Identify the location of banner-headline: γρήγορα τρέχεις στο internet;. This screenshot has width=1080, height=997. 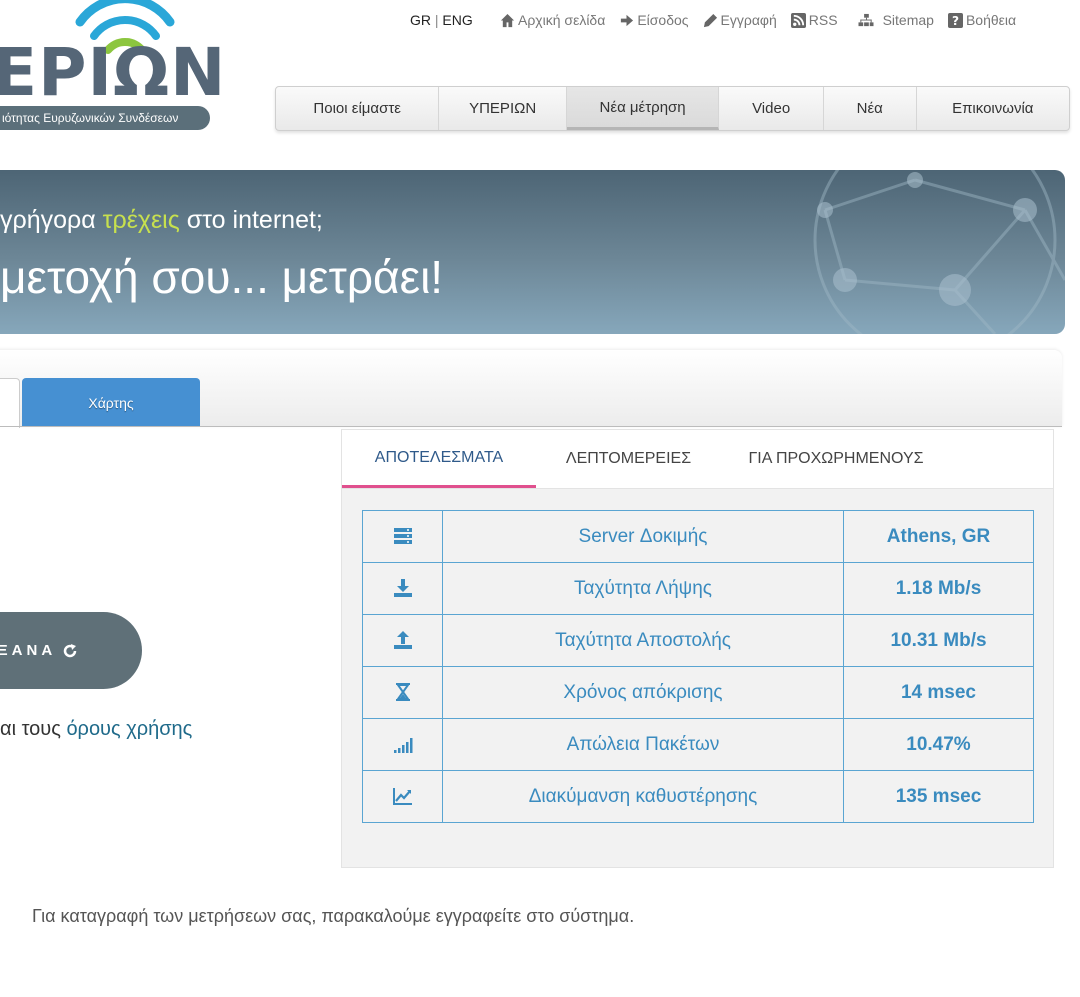
(161, 220).